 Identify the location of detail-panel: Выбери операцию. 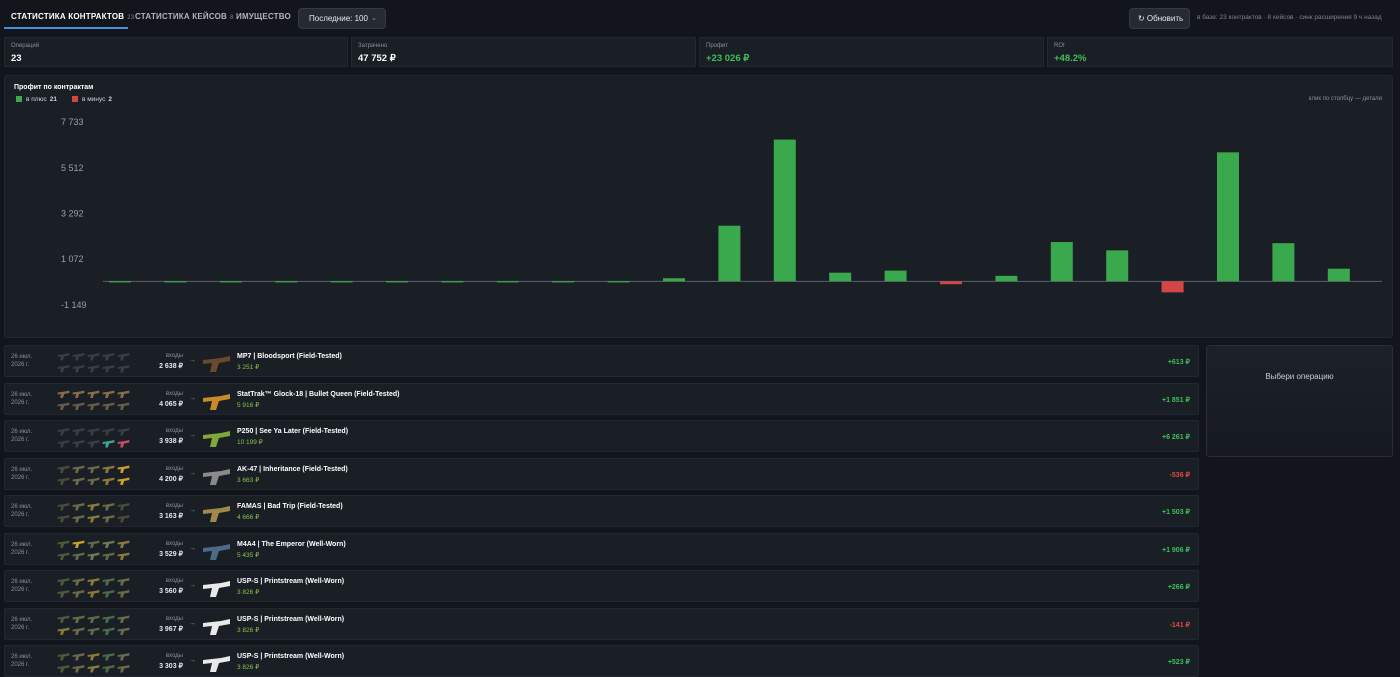
(1299, 401).